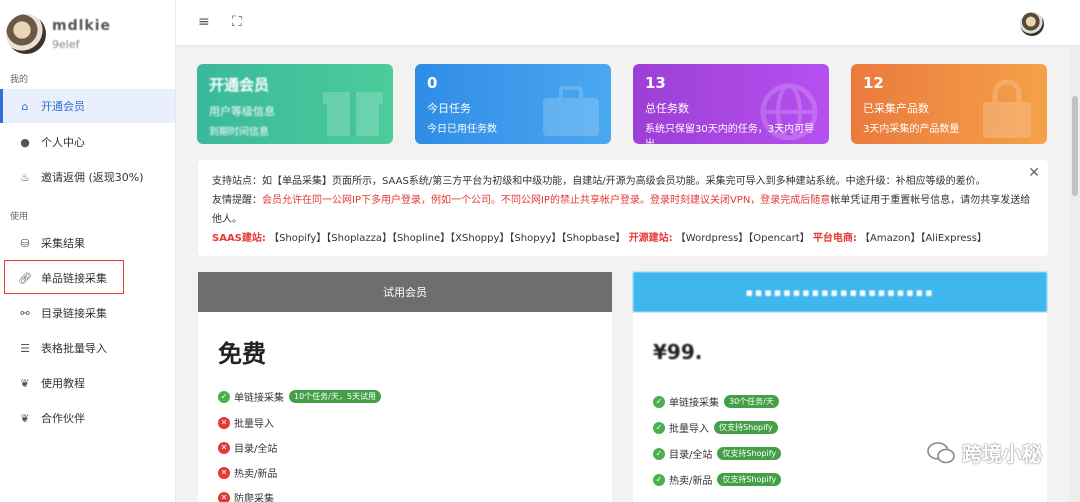 The width and height of the screenshot is (1080, 502). I want to click on sidebar-item-label: 表格批量导入, so click(74, 348).